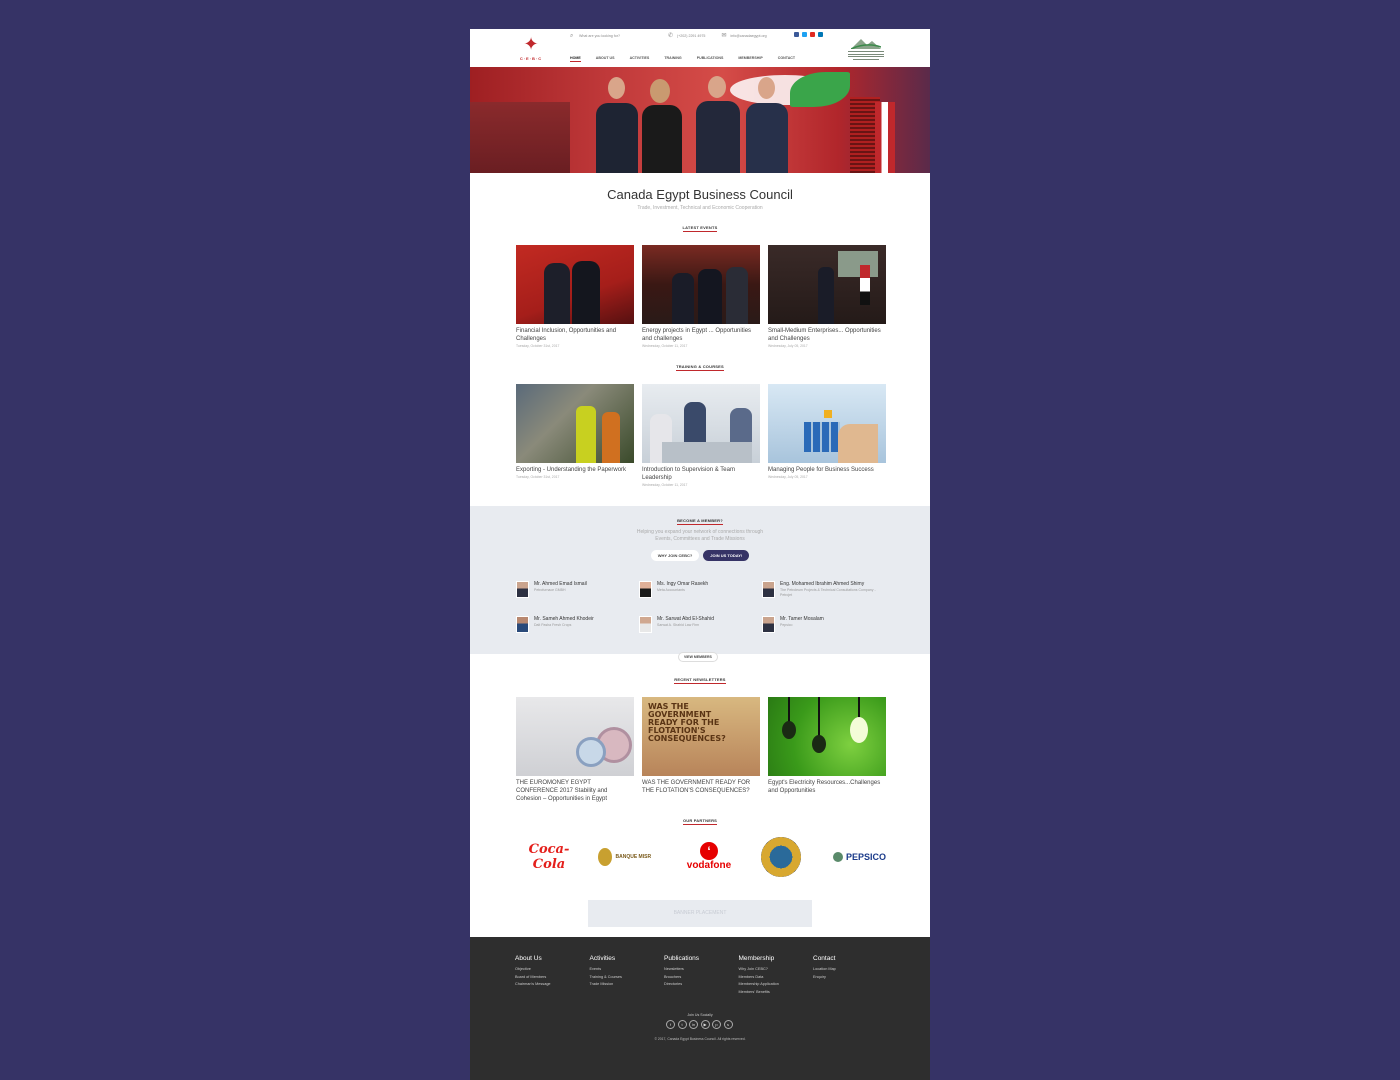 This screenshot has height=1080, width=1400. I want to click on nav-publications: PUBLICATIONS, so click(710, 59).